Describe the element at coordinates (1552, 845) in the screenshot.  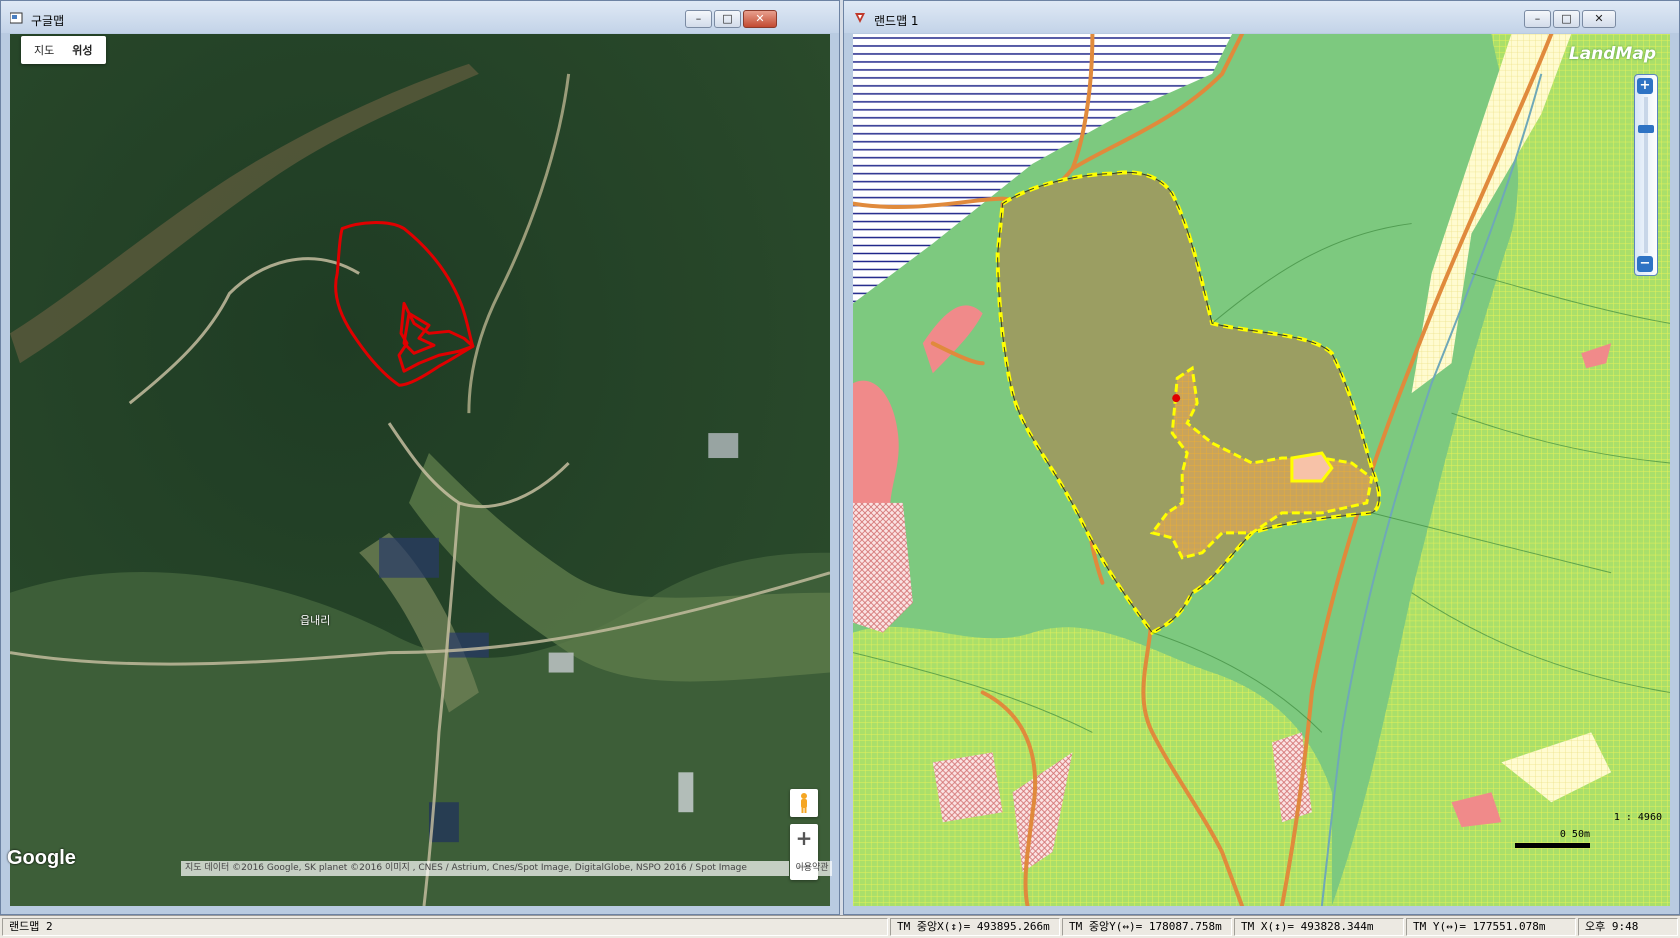
I see `scale-bar` at that location.